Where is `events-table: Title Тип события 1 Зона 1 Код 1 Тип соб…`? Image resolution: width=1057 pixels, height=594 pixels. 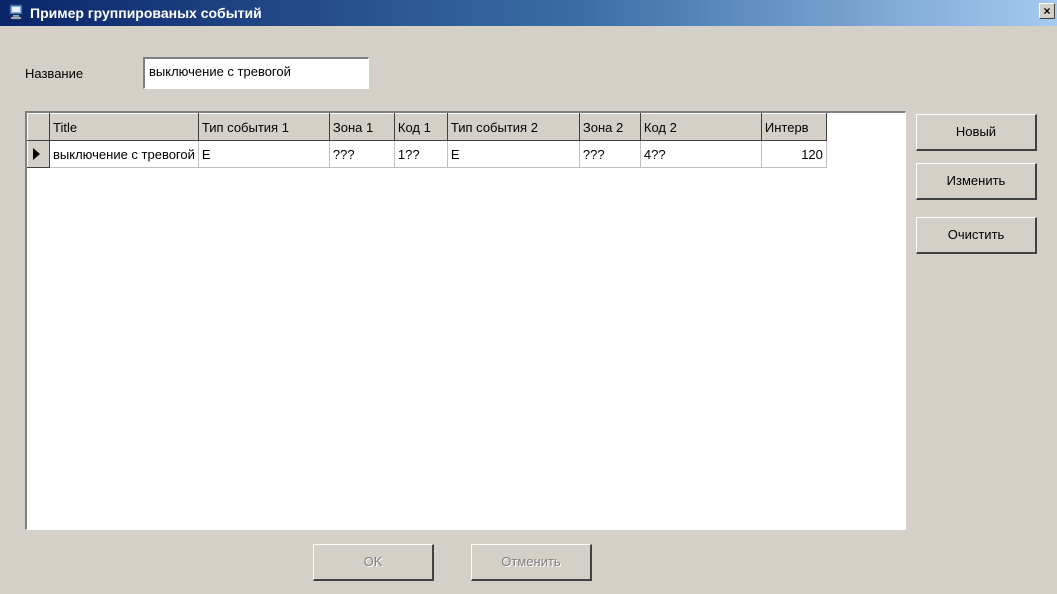
events-table: Title Тип события 1 Зона 1 Код 1 Тип соб… is located at coordinates (427, 140).